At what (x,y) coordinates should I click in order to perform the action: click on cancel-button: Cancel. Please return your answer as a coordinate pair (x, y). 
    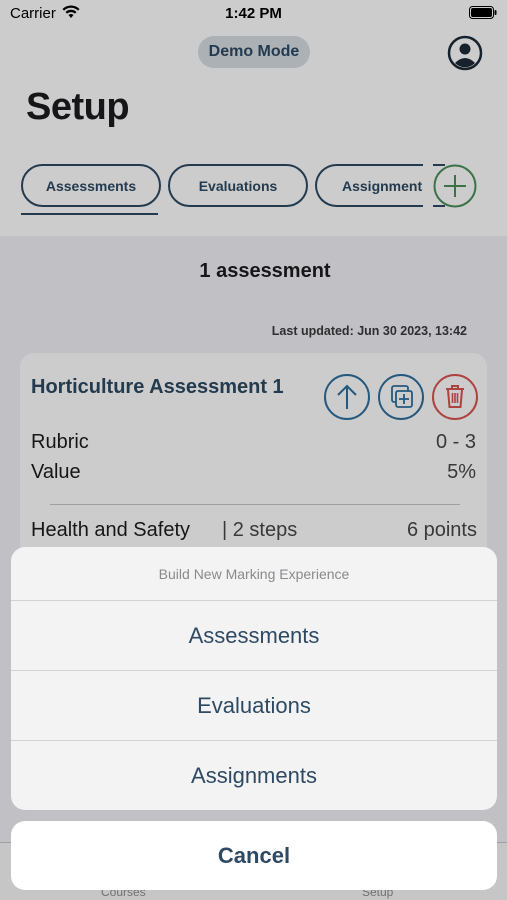
    Looking at the image, I should click on (254, 855).